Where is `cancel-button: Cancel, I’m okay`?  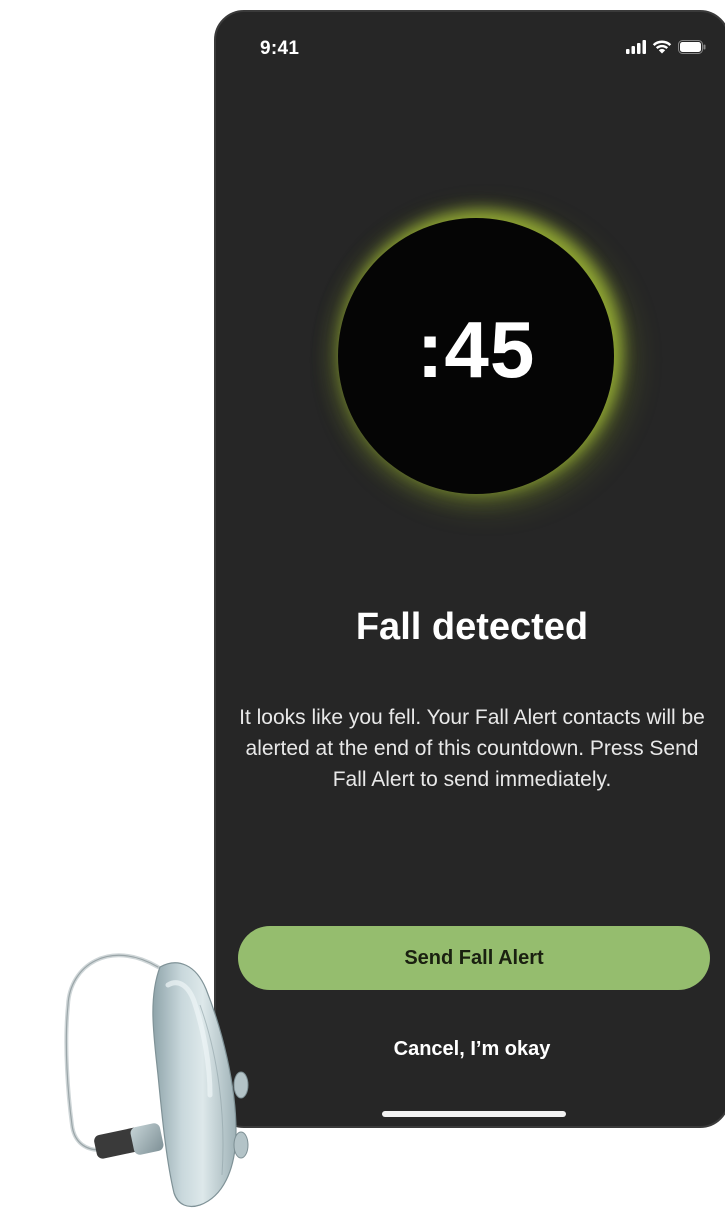
cancel-button: Cancel, I’m okay is located at coordinates (470, 1049).